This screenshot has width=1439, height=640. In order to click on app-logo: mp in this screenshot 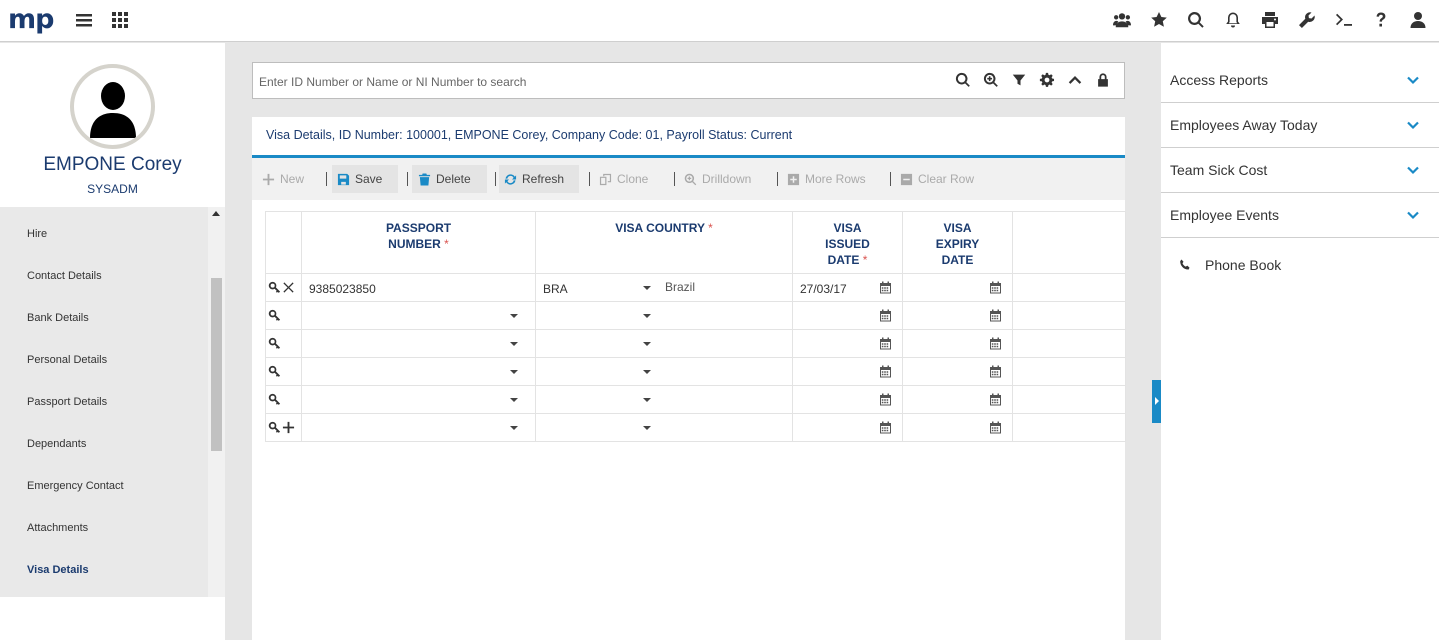, I will do `click(31, 19)`.